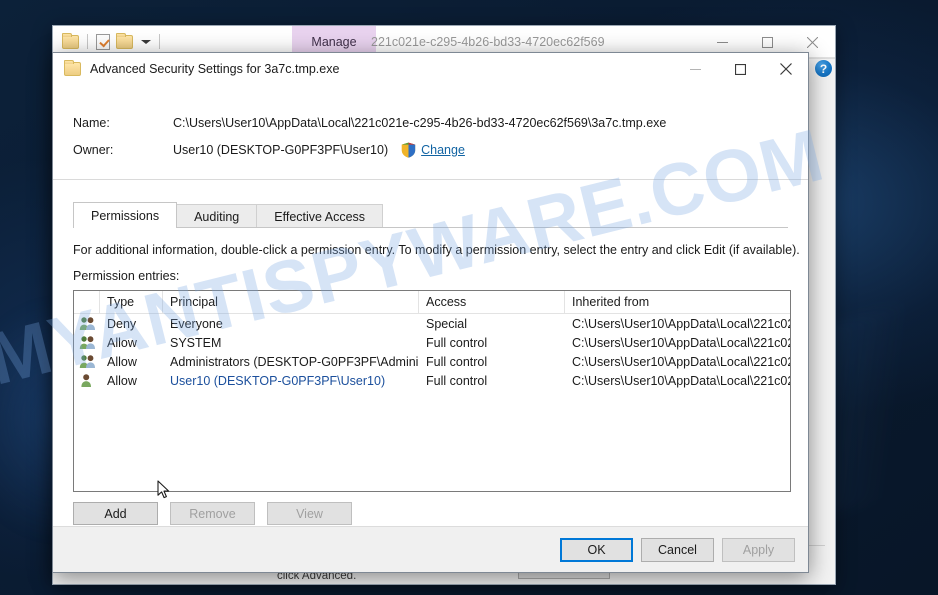 Image resolution: width=938 pixels, height=595 pixels. What do you see at coordinates (122, 323) in the screenshot?
I see `cell-type: Deny` at bounding box center [122, 323].